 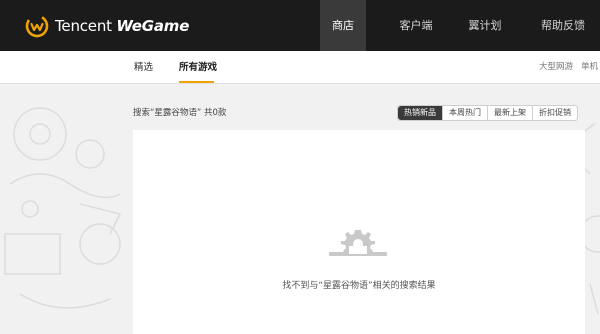 I want to click on logo-text-wegame: WeGame, so click(x=153, y=26).